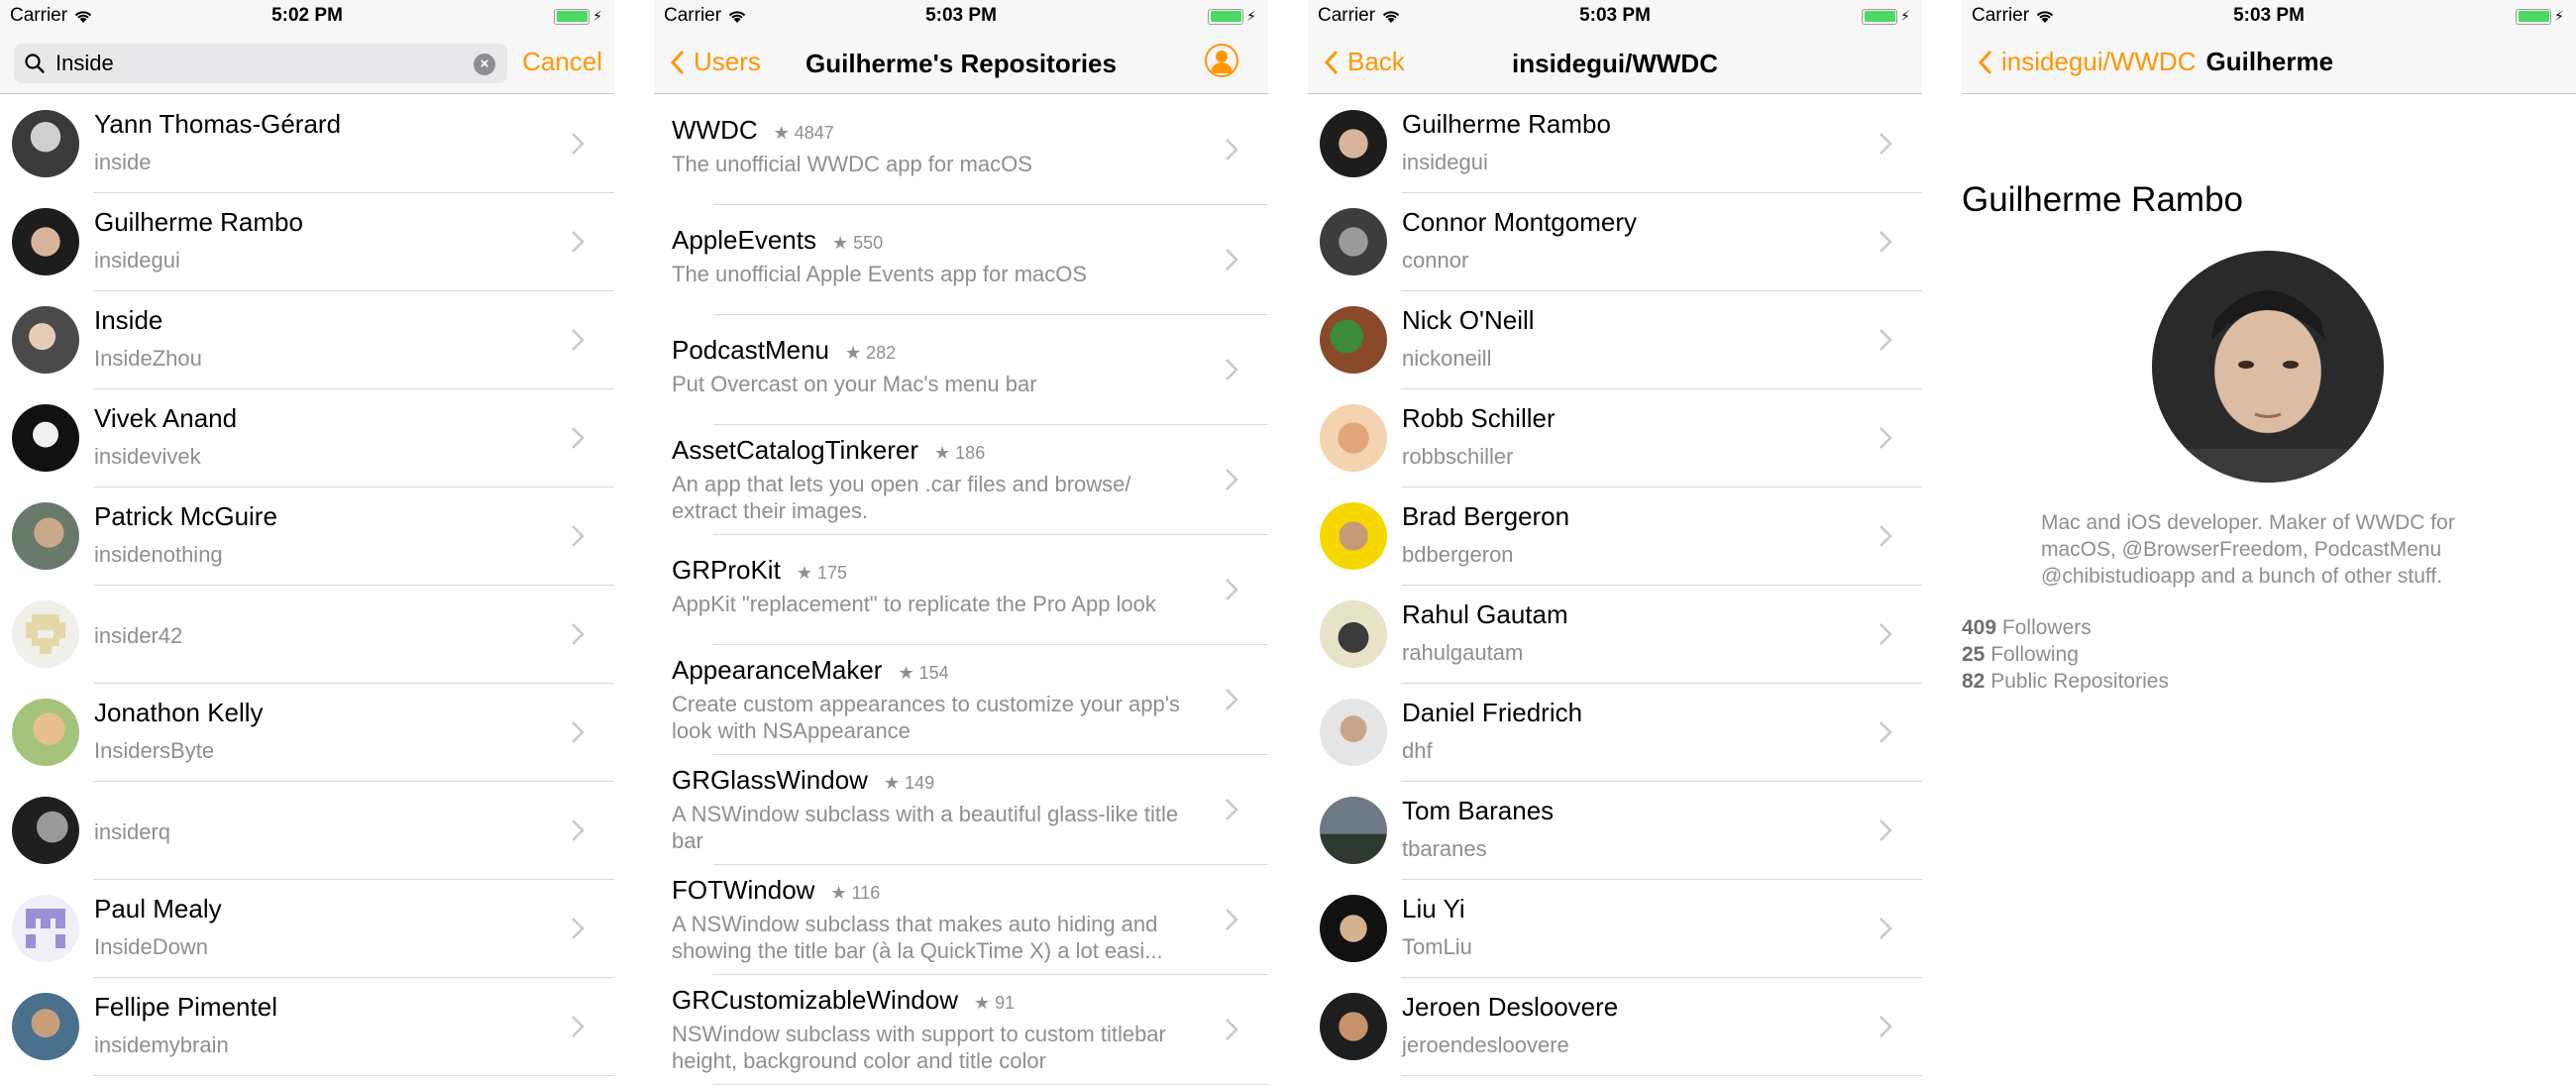 The height and width of the screenshot is (1085, 2576). I want to click on clear-icon: ×, so click(484, 64).